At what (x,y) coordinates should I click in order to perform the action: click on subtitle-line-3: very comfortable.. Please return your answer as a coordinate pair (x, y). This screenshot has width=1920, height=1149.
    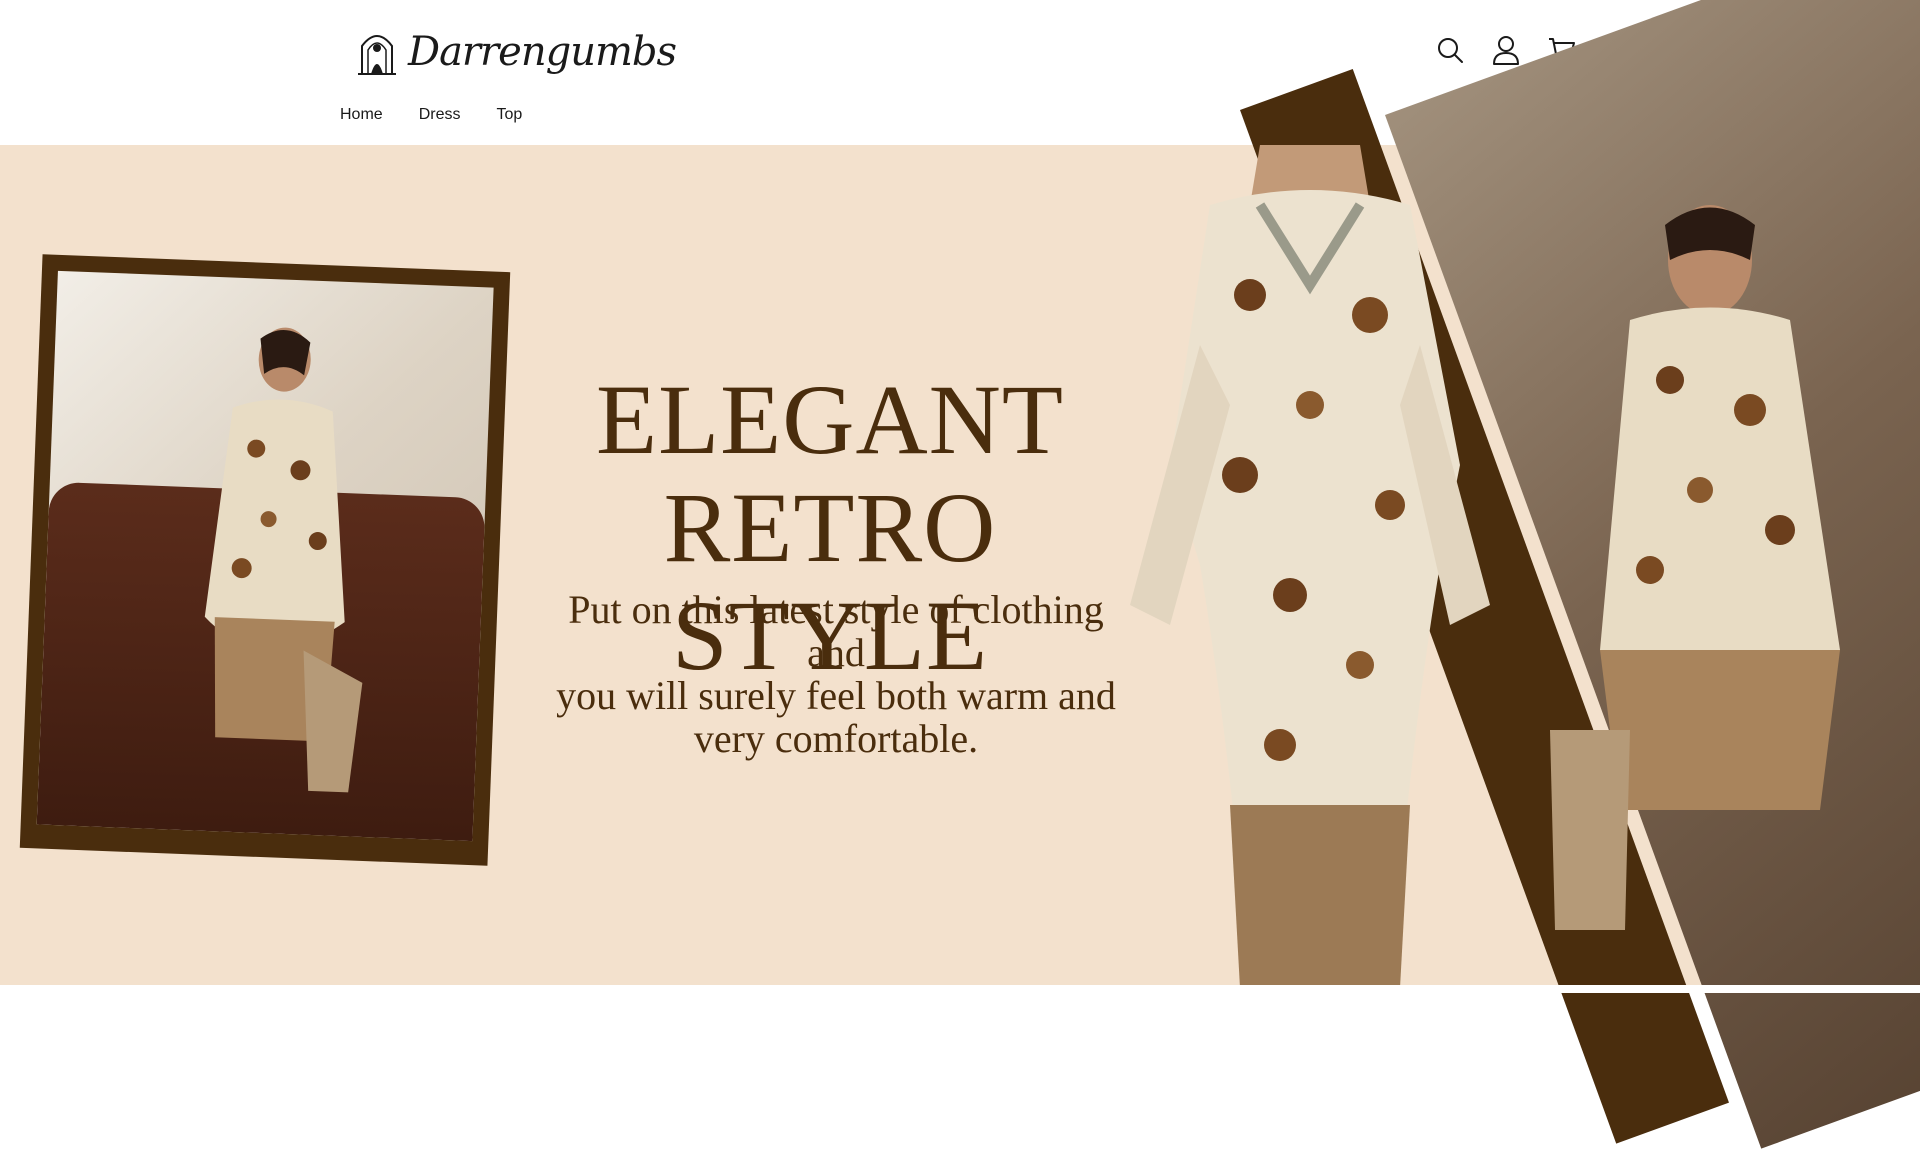
    Looking at the image, I should click on (836, 738).